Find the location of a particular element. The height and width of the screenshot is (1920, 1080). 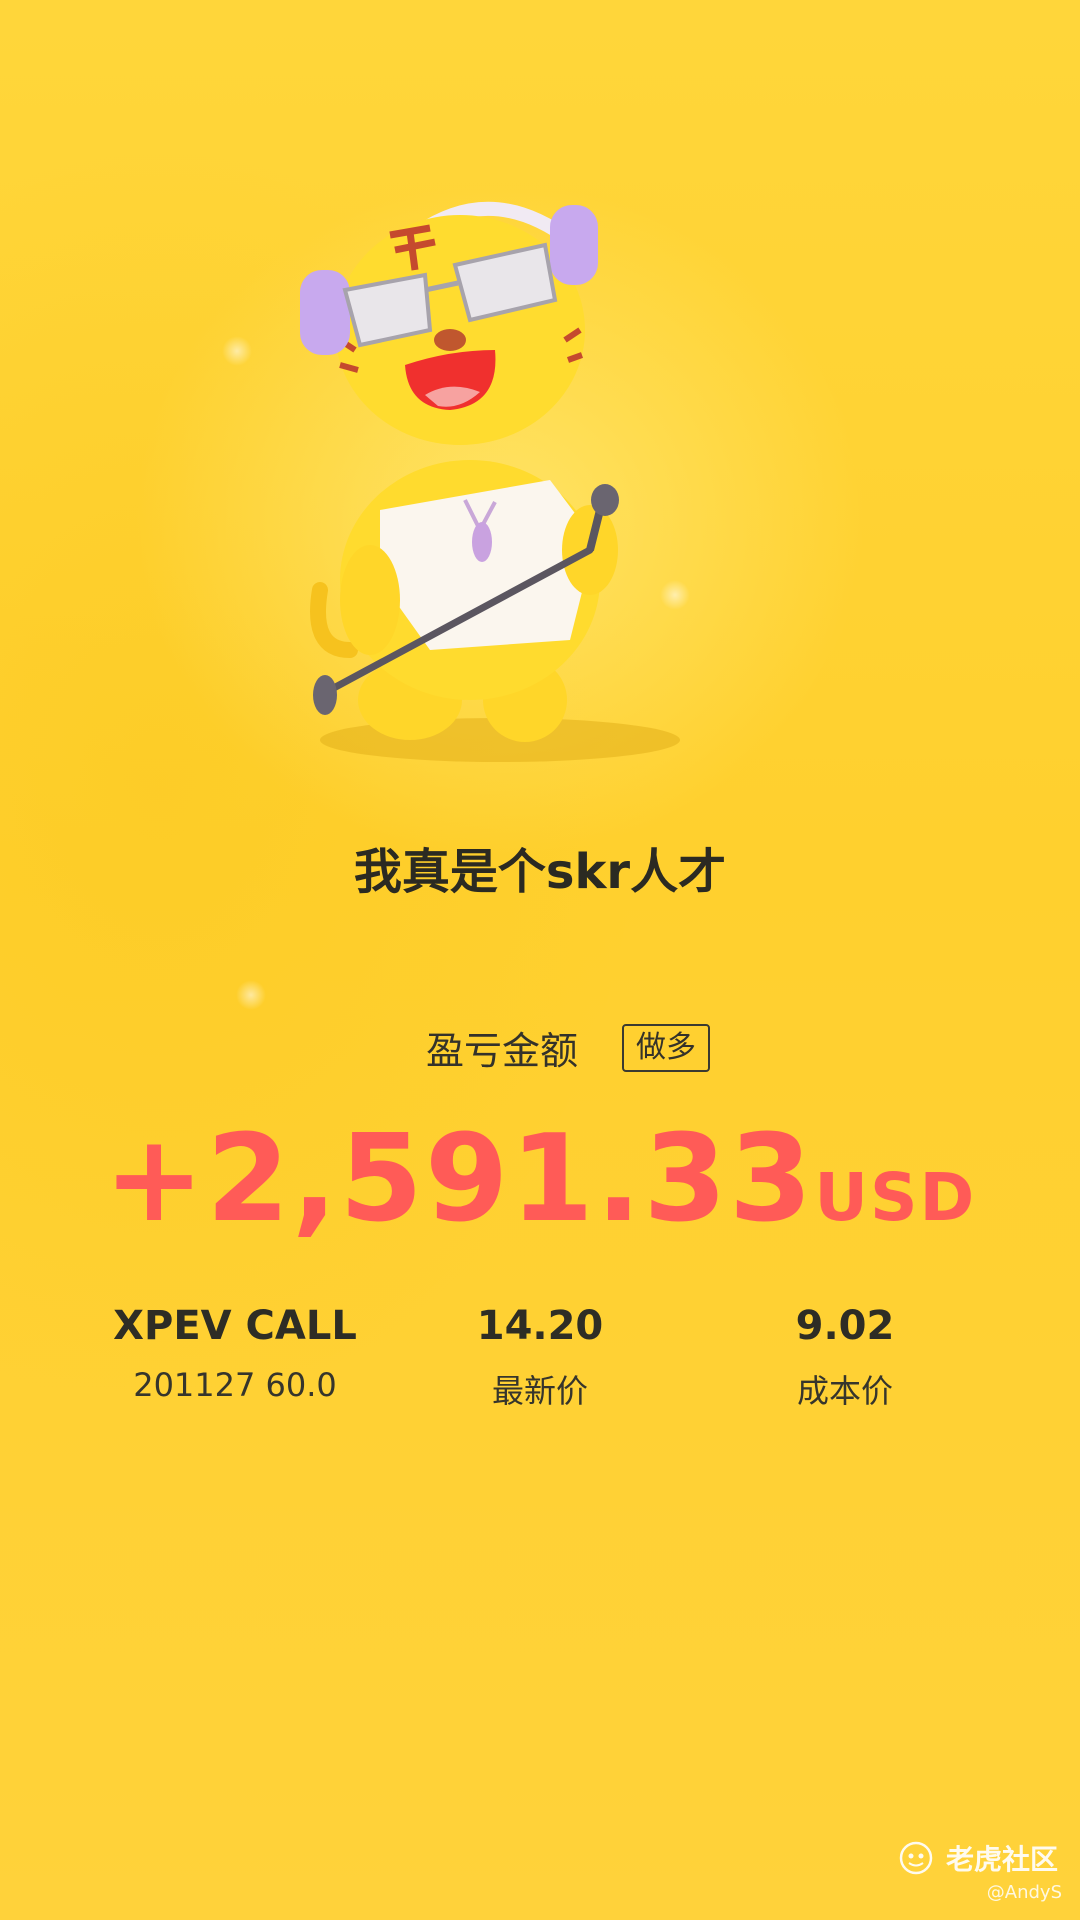

pnl-label: 盈亏金额 is located at coordinates (501, 1051).